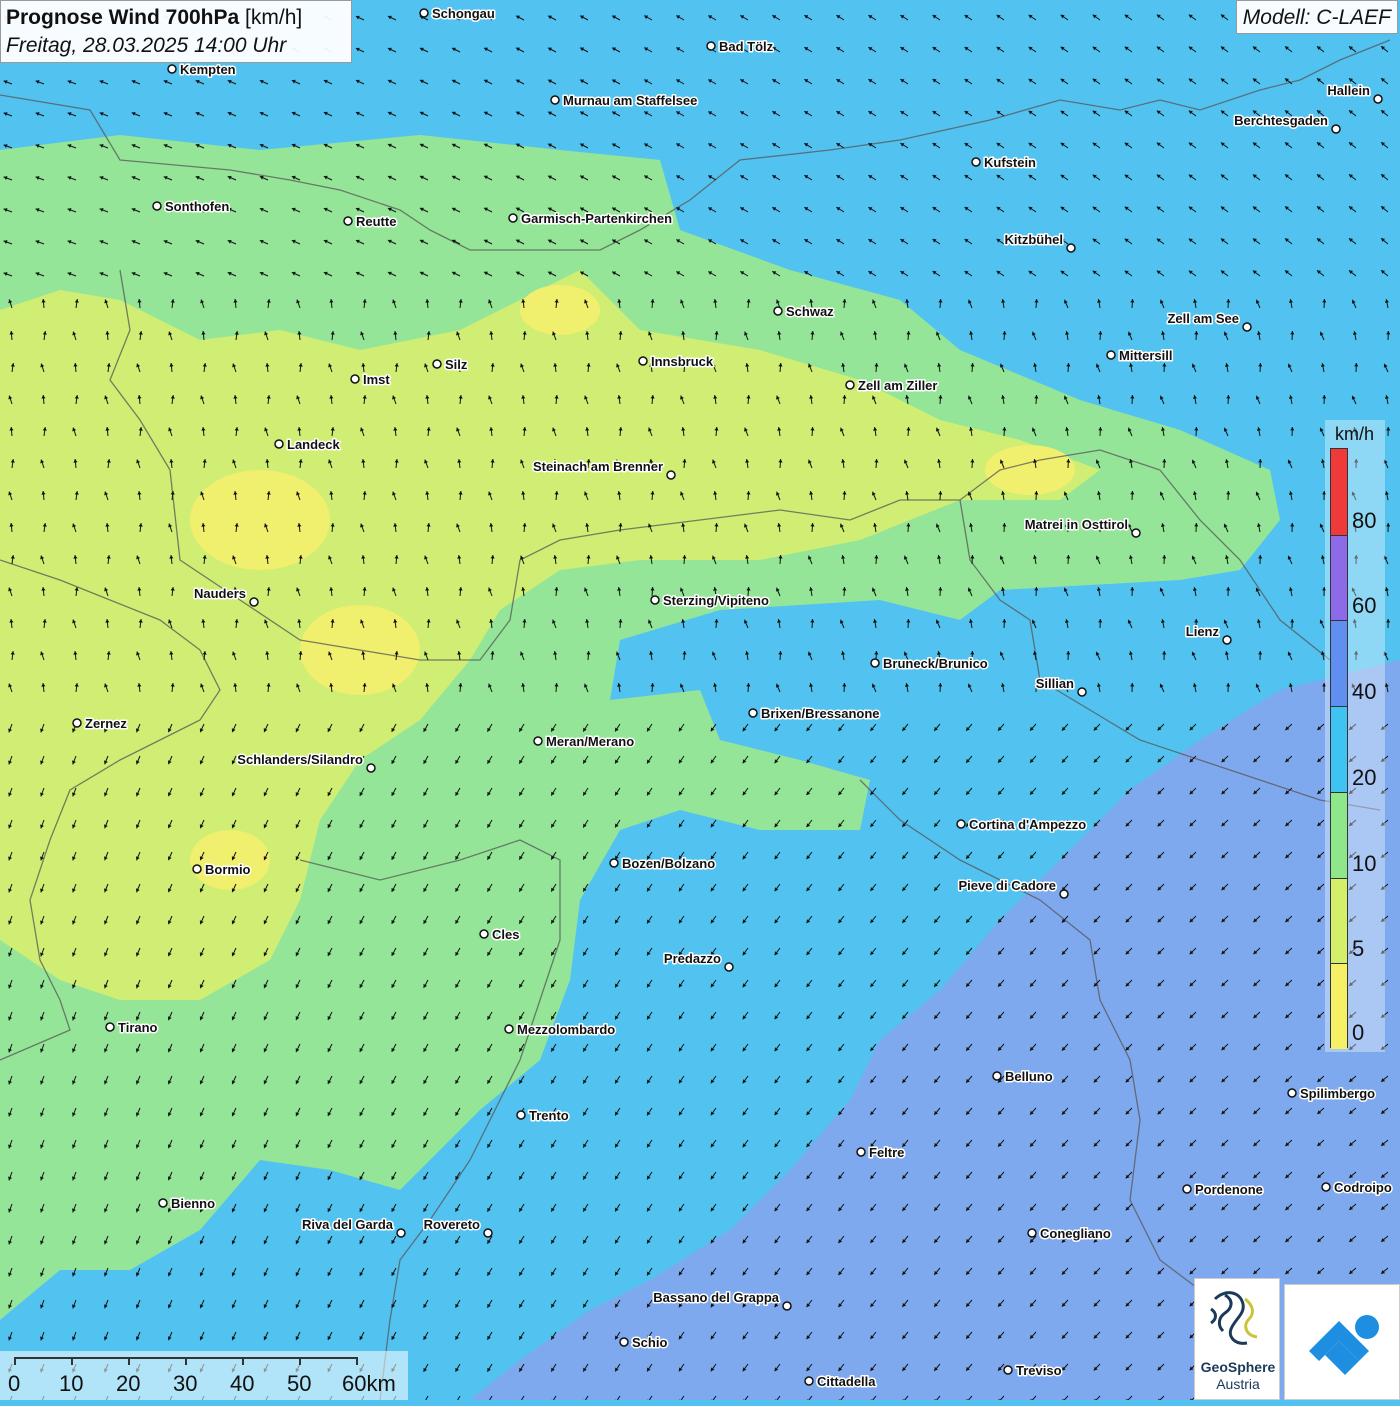 The width and height of the screenshot is (1400, 1406). Describe the element at coordinates (14, 1384) in the screenshot. I see `scale-label: 0` at that location.